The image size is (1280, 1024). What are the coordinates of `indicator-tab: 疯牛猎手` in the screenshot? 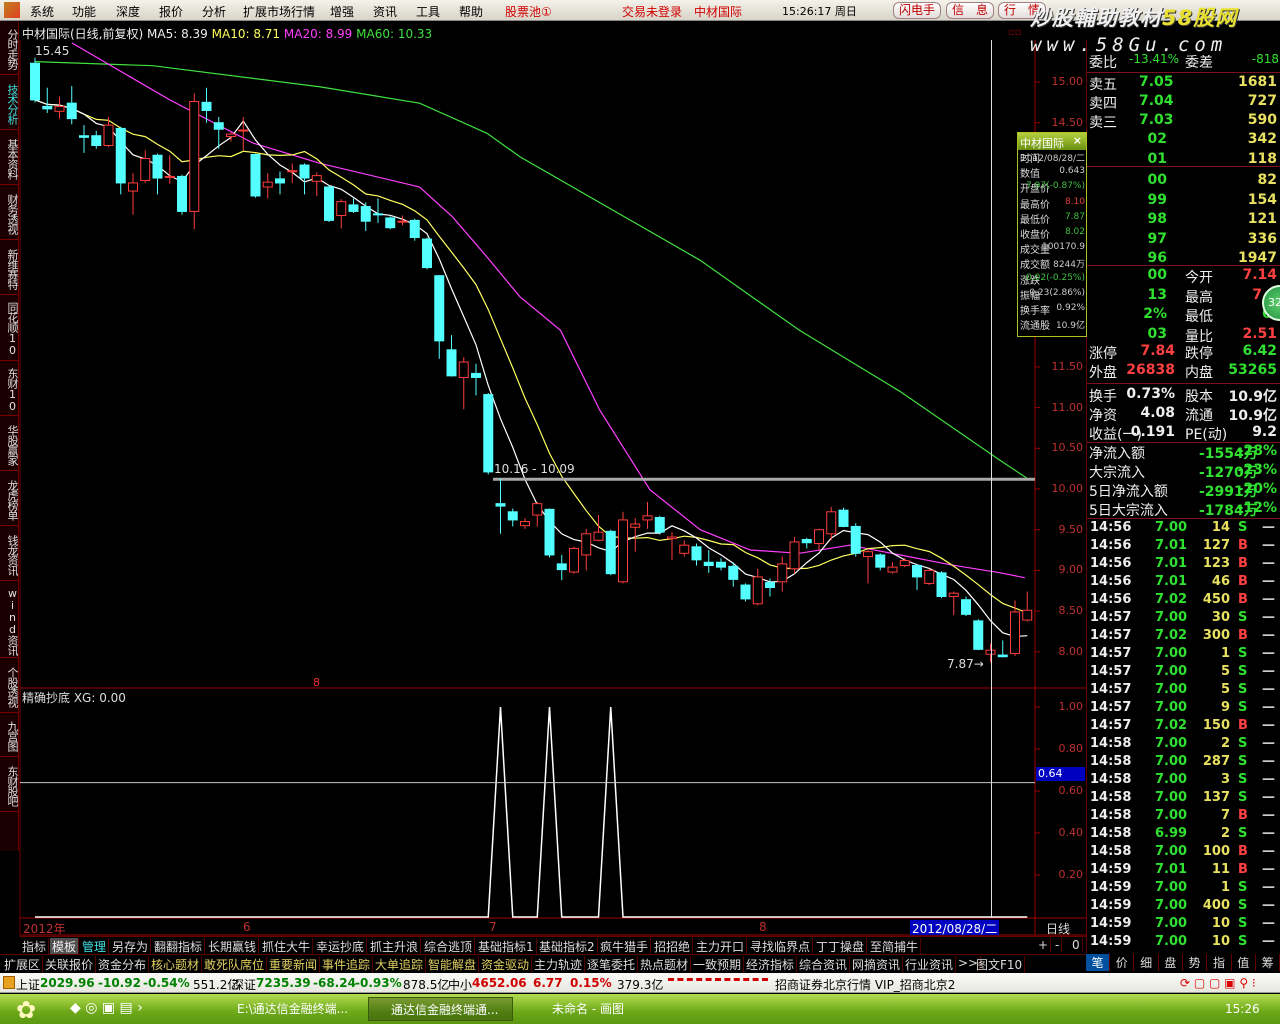 It's located at (625, 946).